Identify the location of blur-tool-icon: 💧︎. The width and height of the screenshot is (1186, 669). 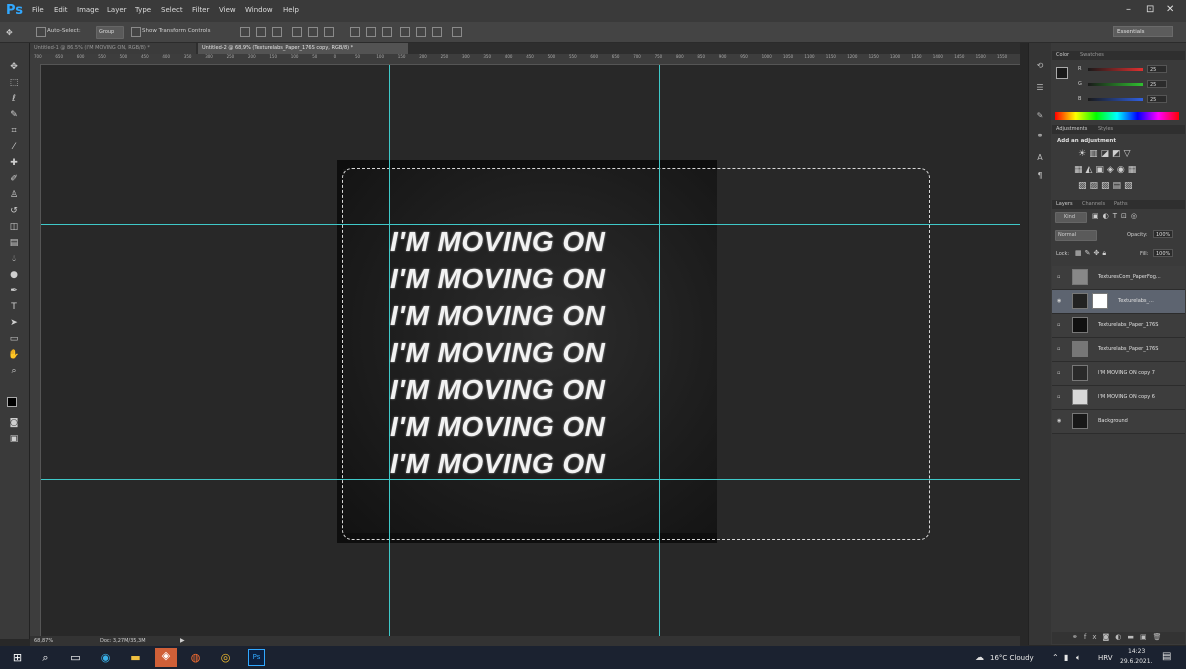
(14, 259).